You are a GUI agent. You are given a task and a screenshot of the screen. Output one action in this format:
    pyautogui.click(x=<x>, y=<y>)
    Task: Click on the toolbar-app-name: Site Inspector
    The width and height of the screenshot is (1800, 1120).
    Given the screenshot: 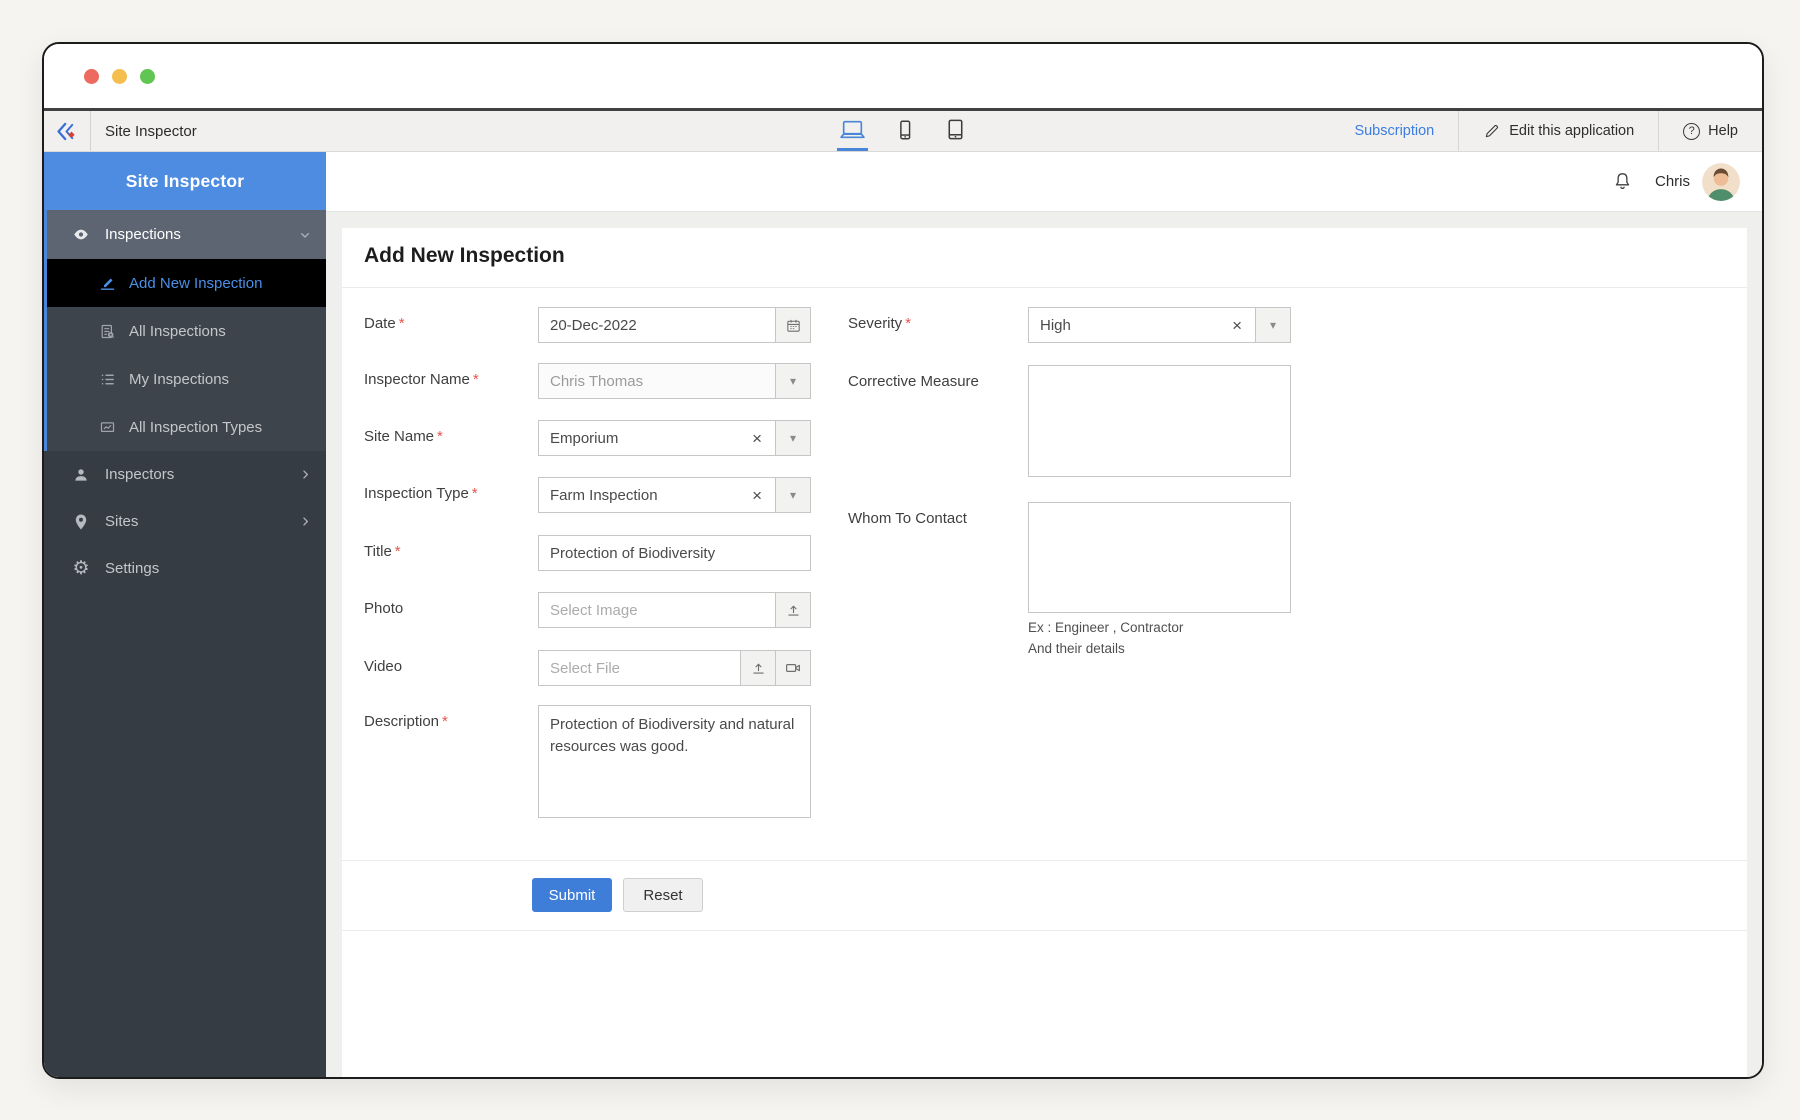 What is the action you would take?
    pyautogui.click(x=151, y=131)
    